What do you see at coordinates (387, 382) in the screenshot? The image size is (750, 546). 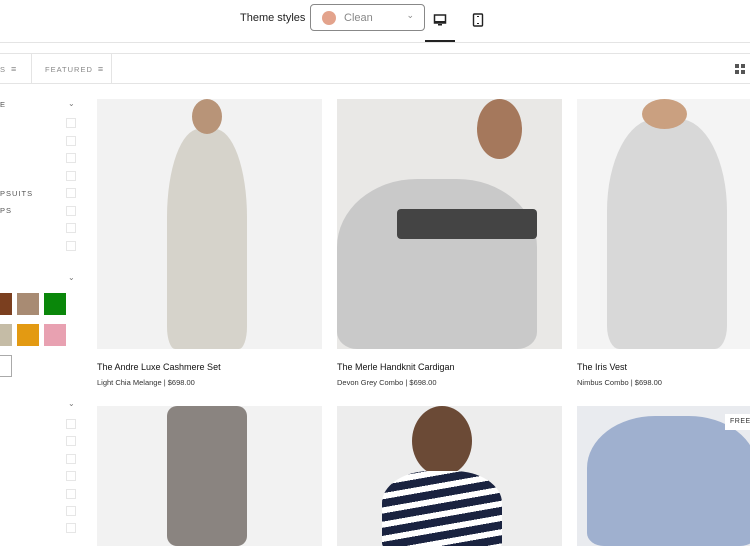 I see `product-subtitle: Devon Grey Combo | $698.00` at bounding box center [387, 382].